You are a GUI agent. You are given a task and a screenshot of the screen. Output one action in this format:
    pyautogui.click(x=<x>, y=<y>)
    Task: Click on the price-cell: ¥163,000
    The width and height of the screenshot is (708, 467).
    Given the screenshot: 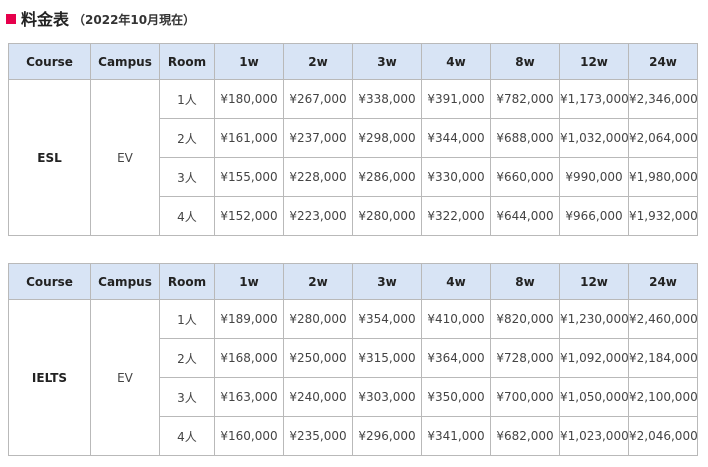 What is the action you would take?
    pyautogui.click(x=249, y=397)
    